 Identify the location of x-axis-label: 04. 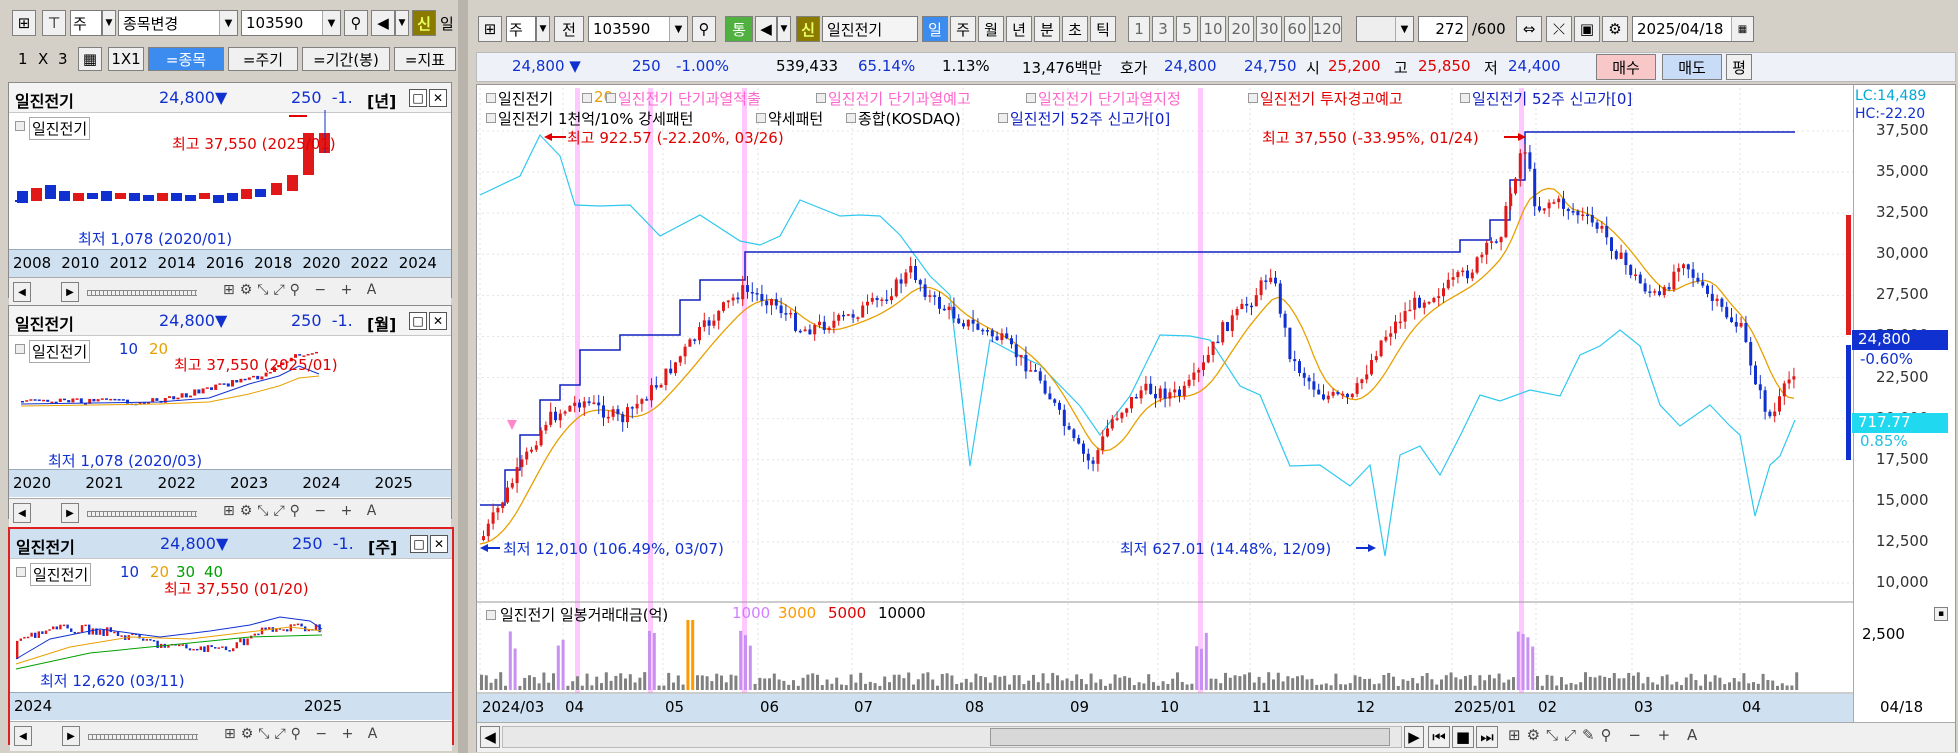
(1752, 707).